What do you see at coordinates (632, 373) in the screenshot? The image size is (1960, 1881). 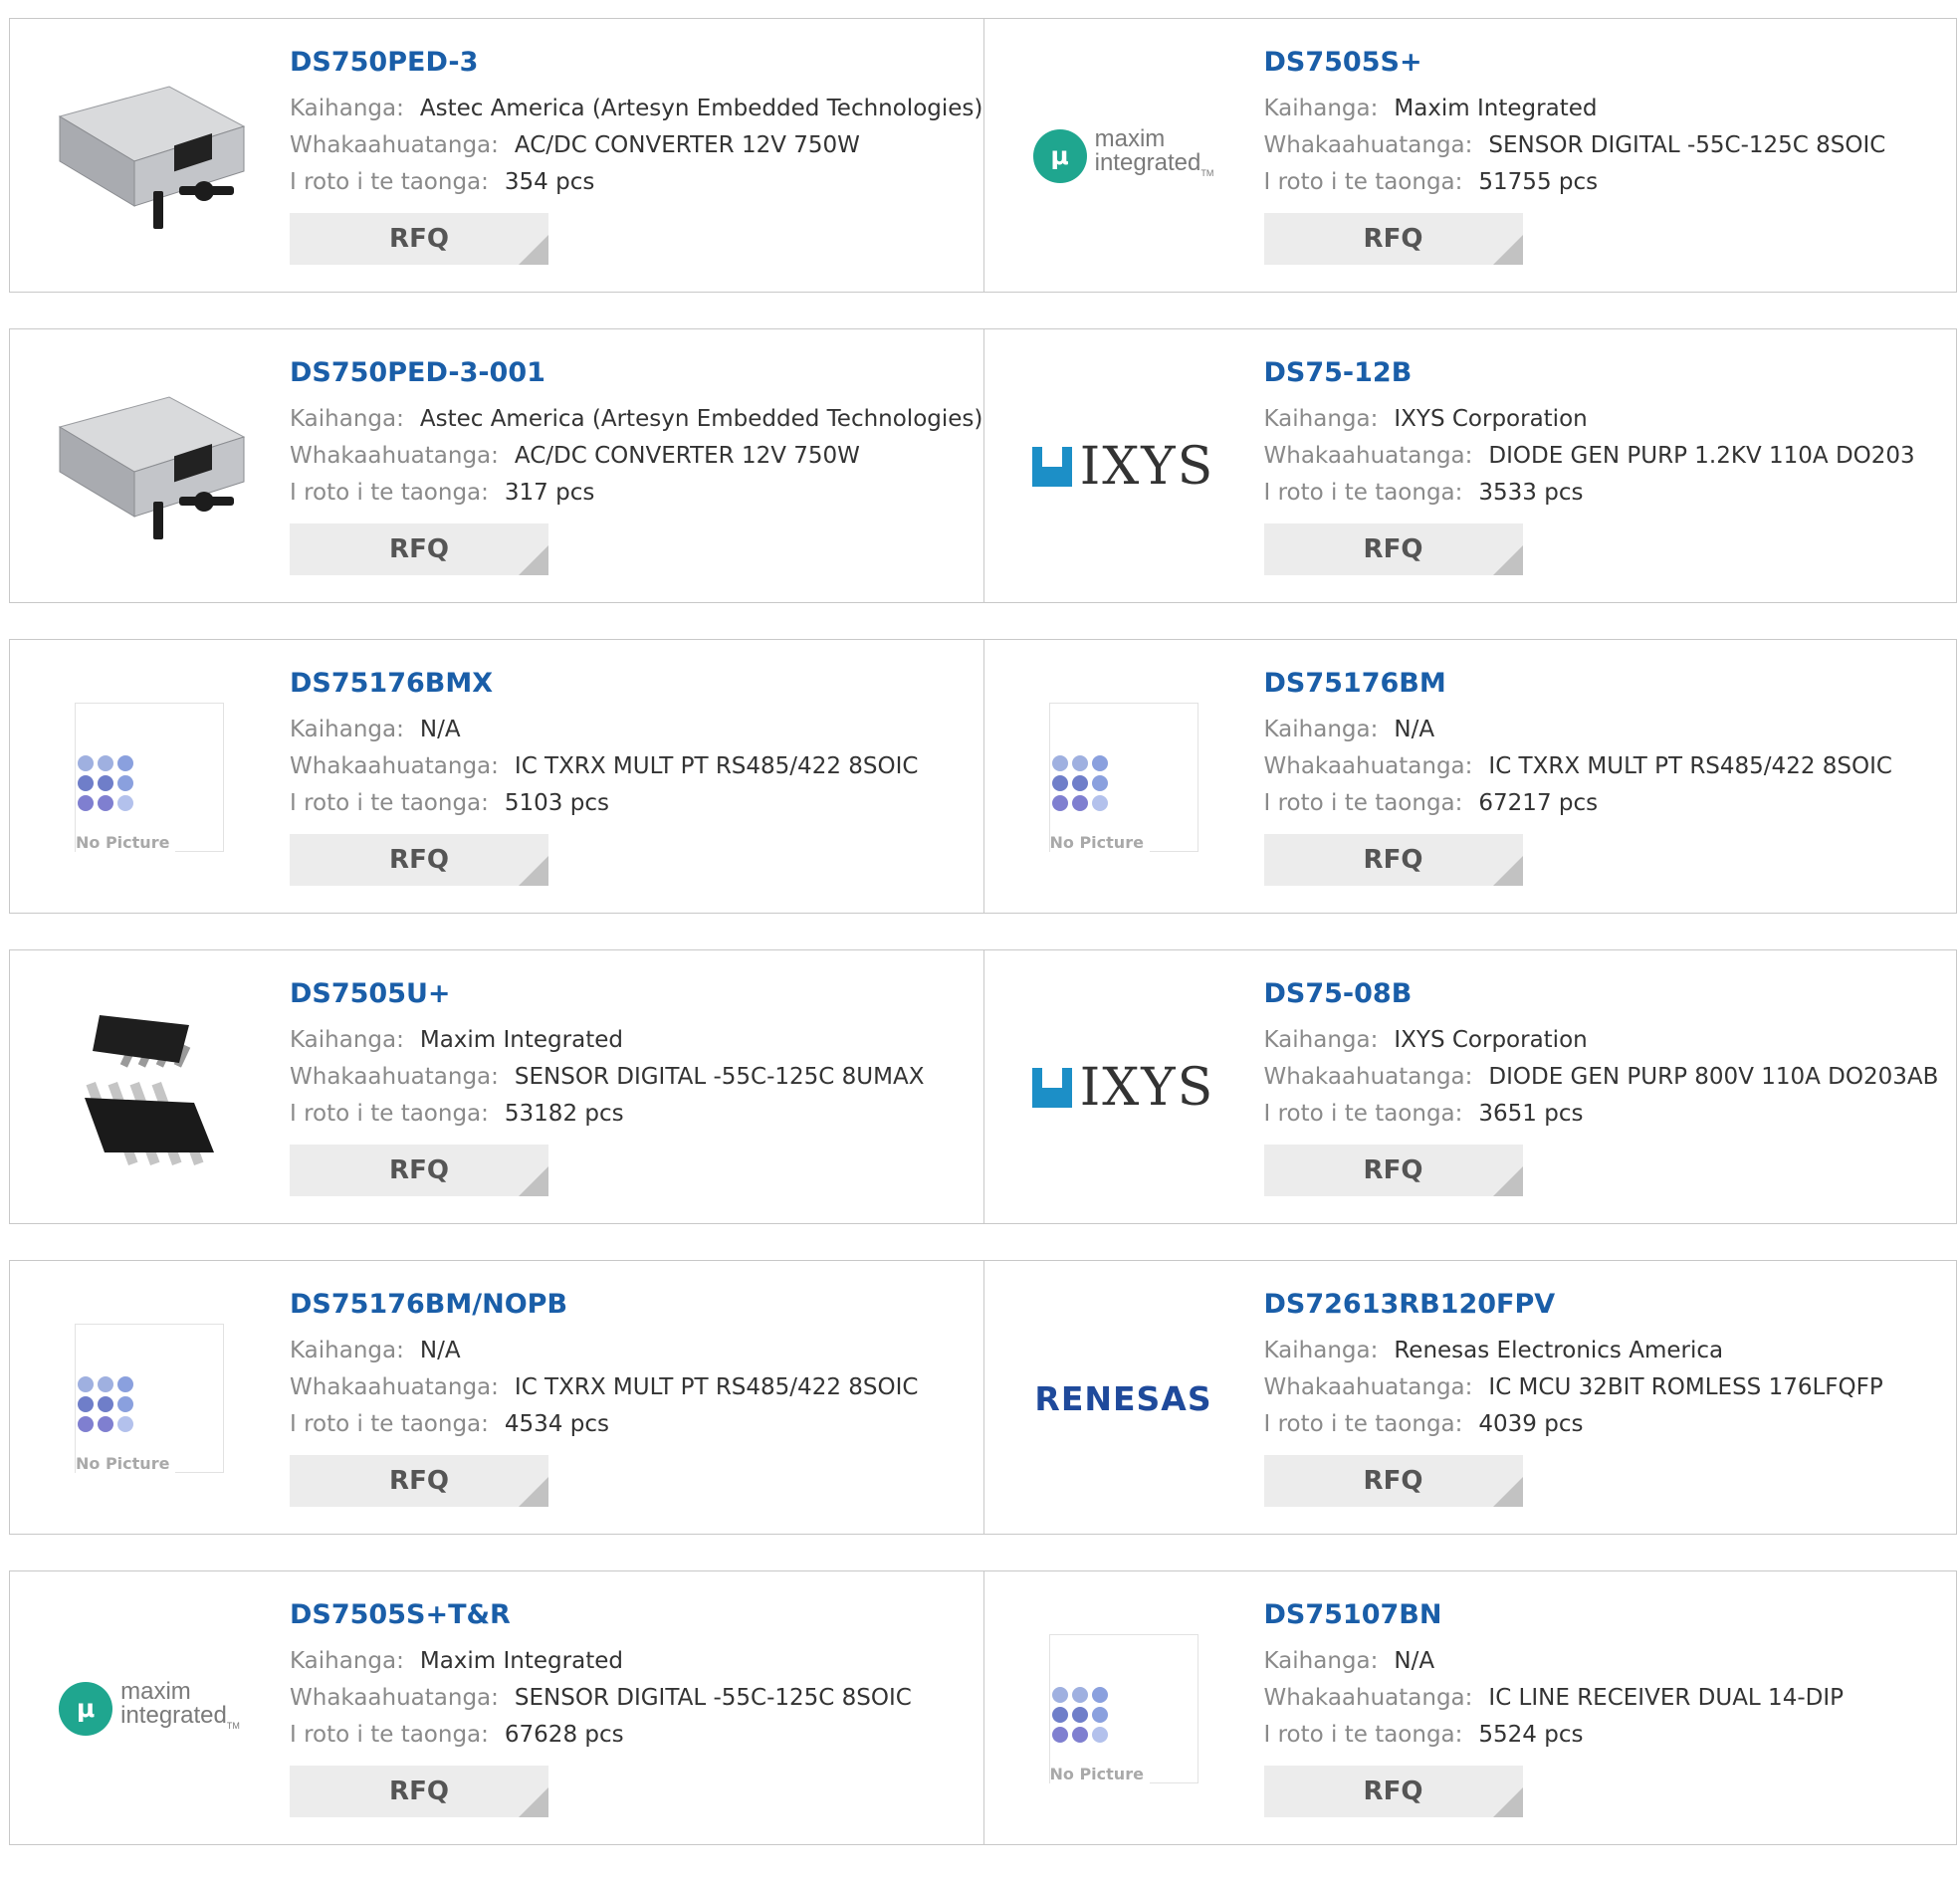 I see `product-name-link: DS750PED-3-001` at bounding box center [632, 373].